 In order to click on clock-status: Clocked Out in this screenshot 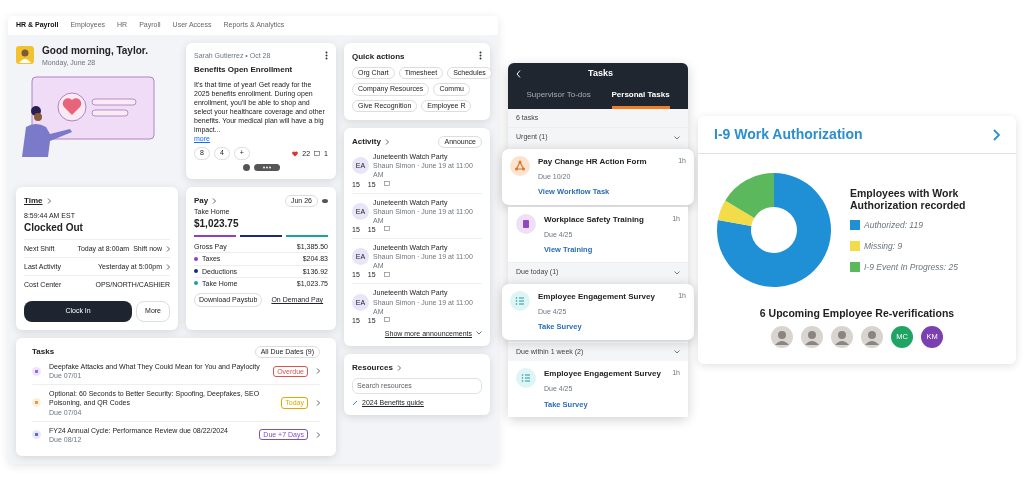, I will do `click(54, 227)`.